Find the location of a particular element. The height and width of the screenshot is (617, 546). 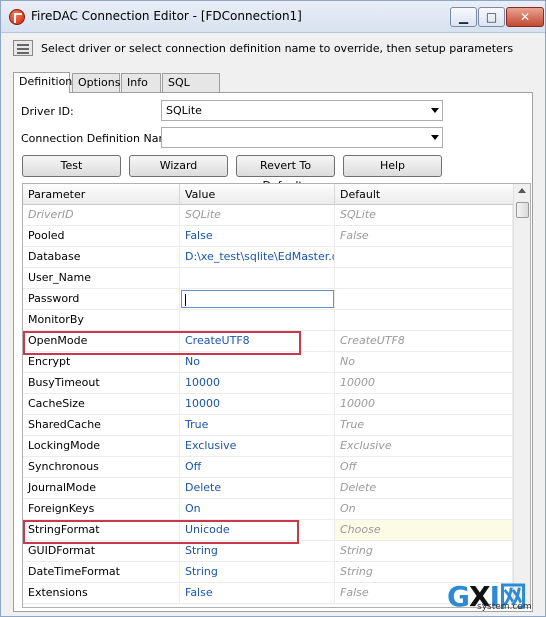

param-cell: MonitorBy is located at coordinates (101, 320).